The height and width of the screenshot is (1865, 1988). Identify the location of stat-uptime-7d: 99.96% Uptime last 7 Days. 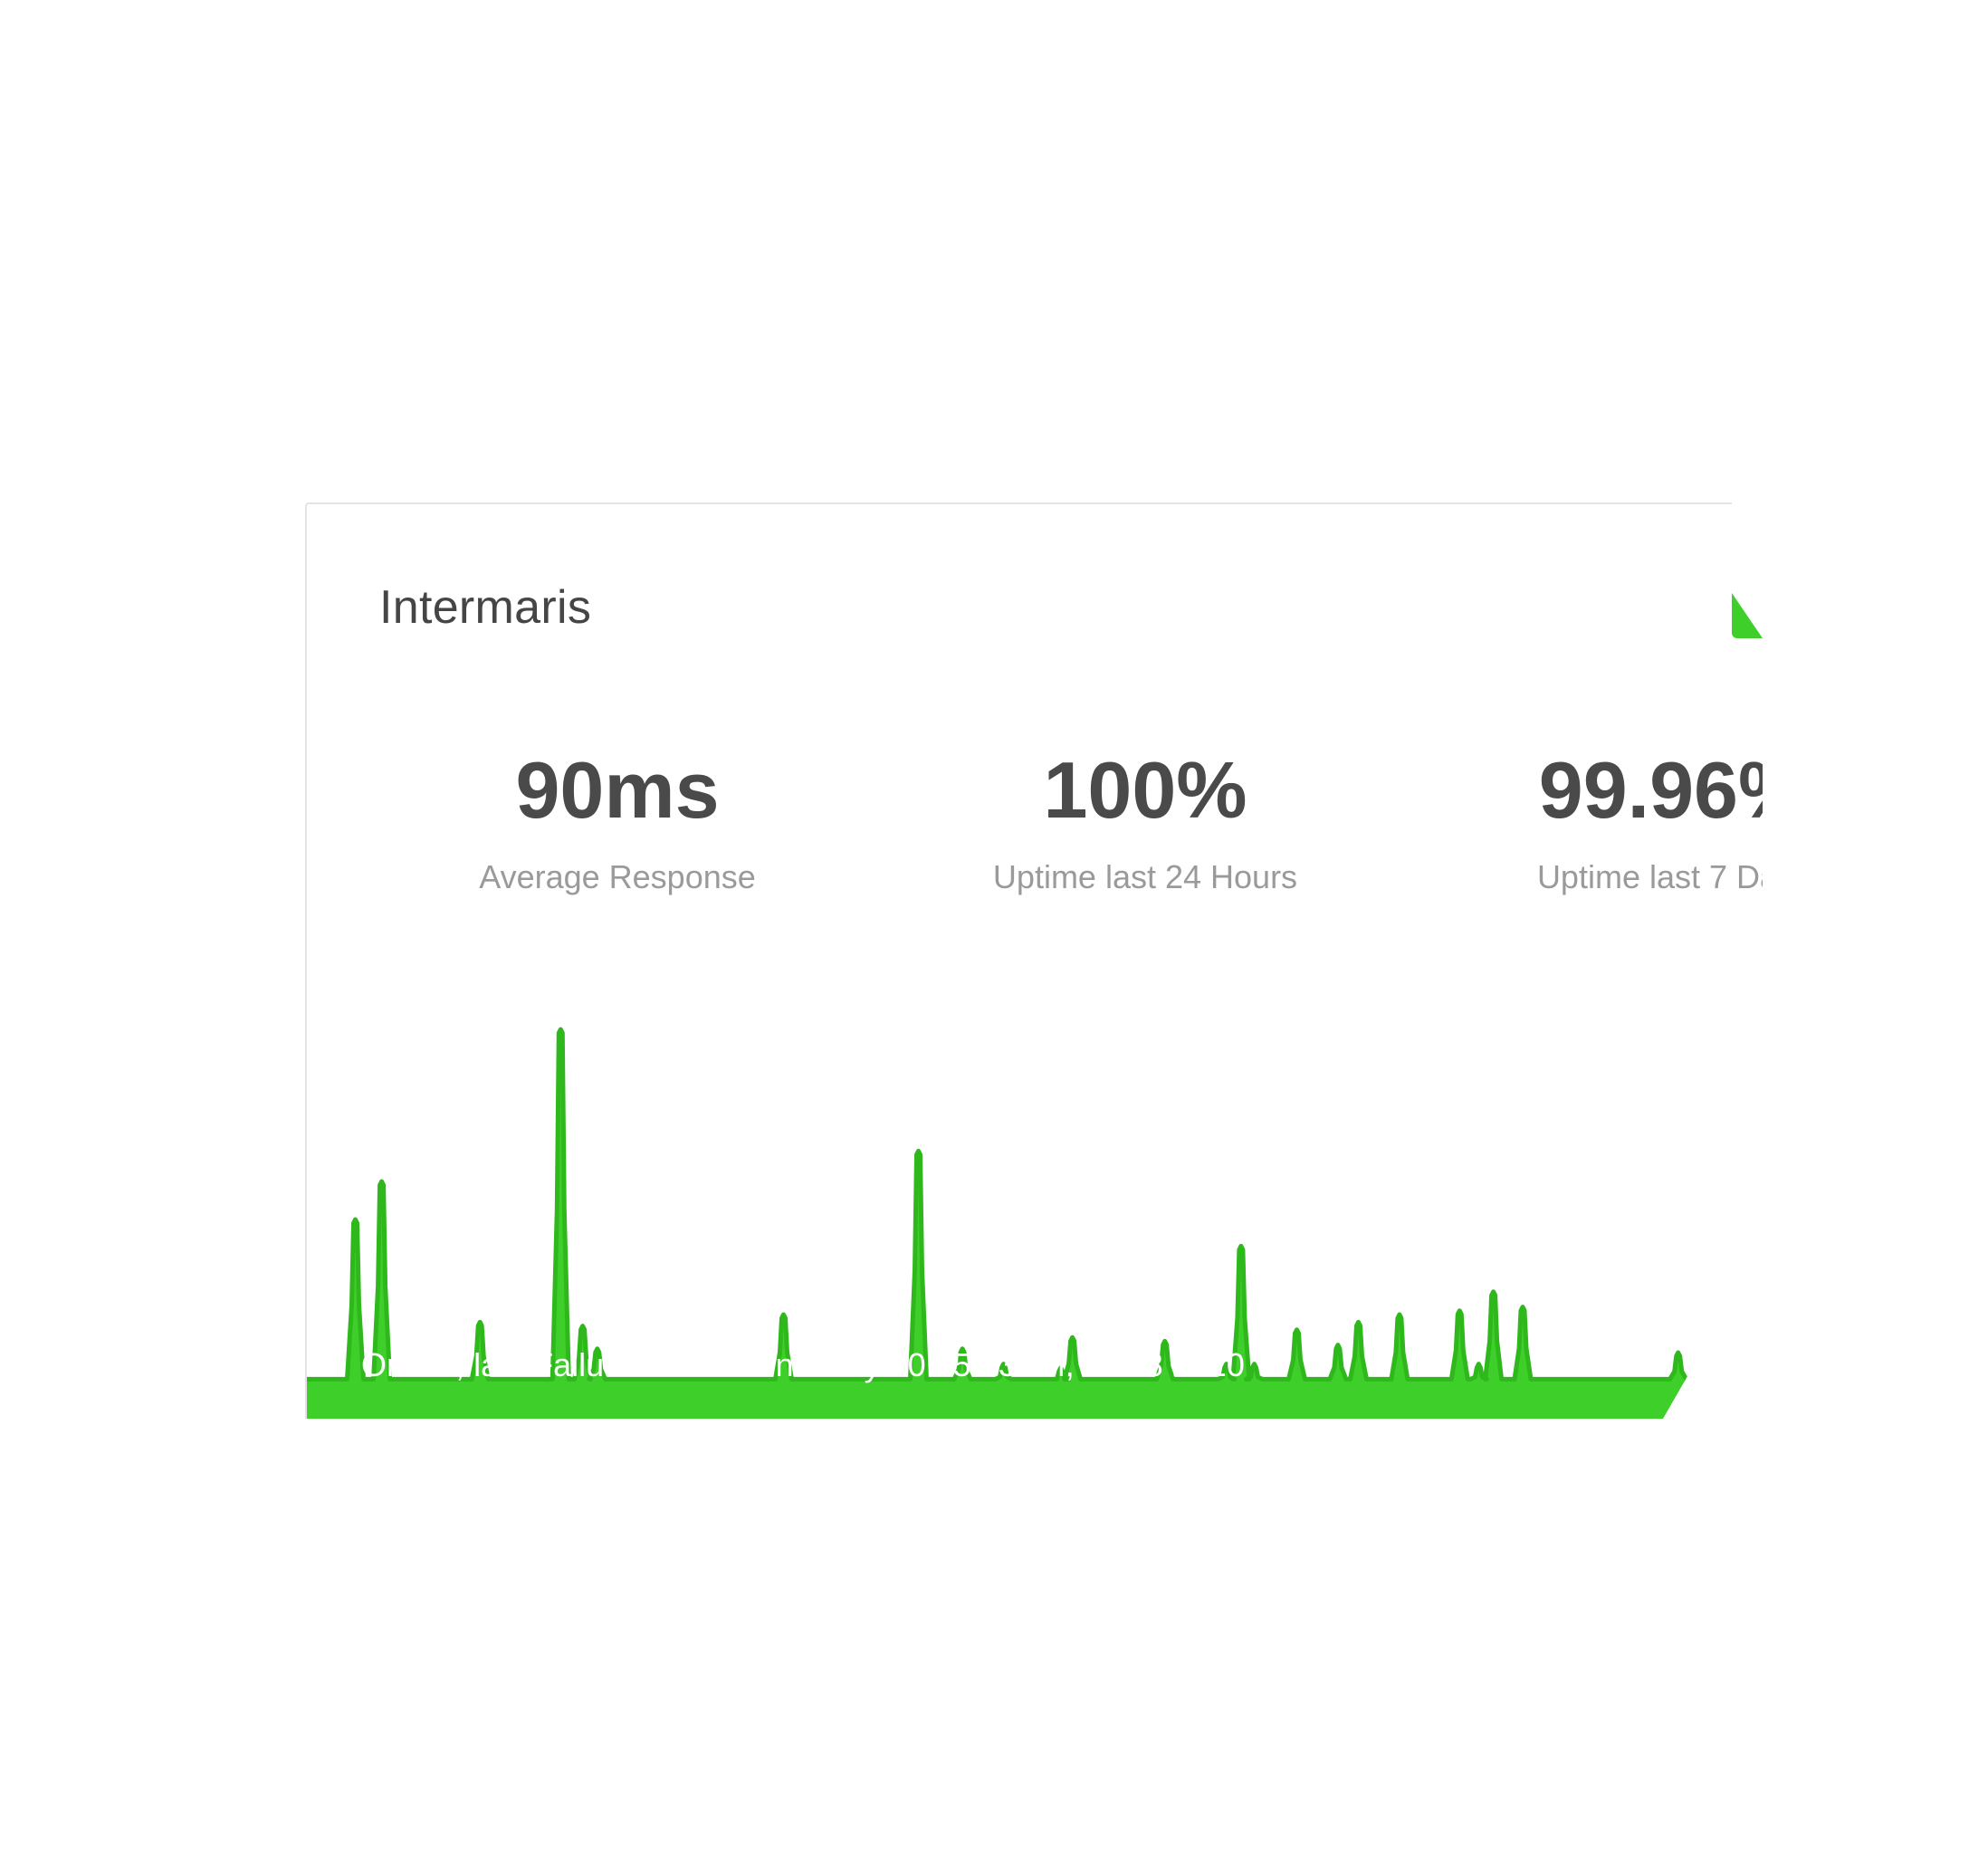
(1606, 820).